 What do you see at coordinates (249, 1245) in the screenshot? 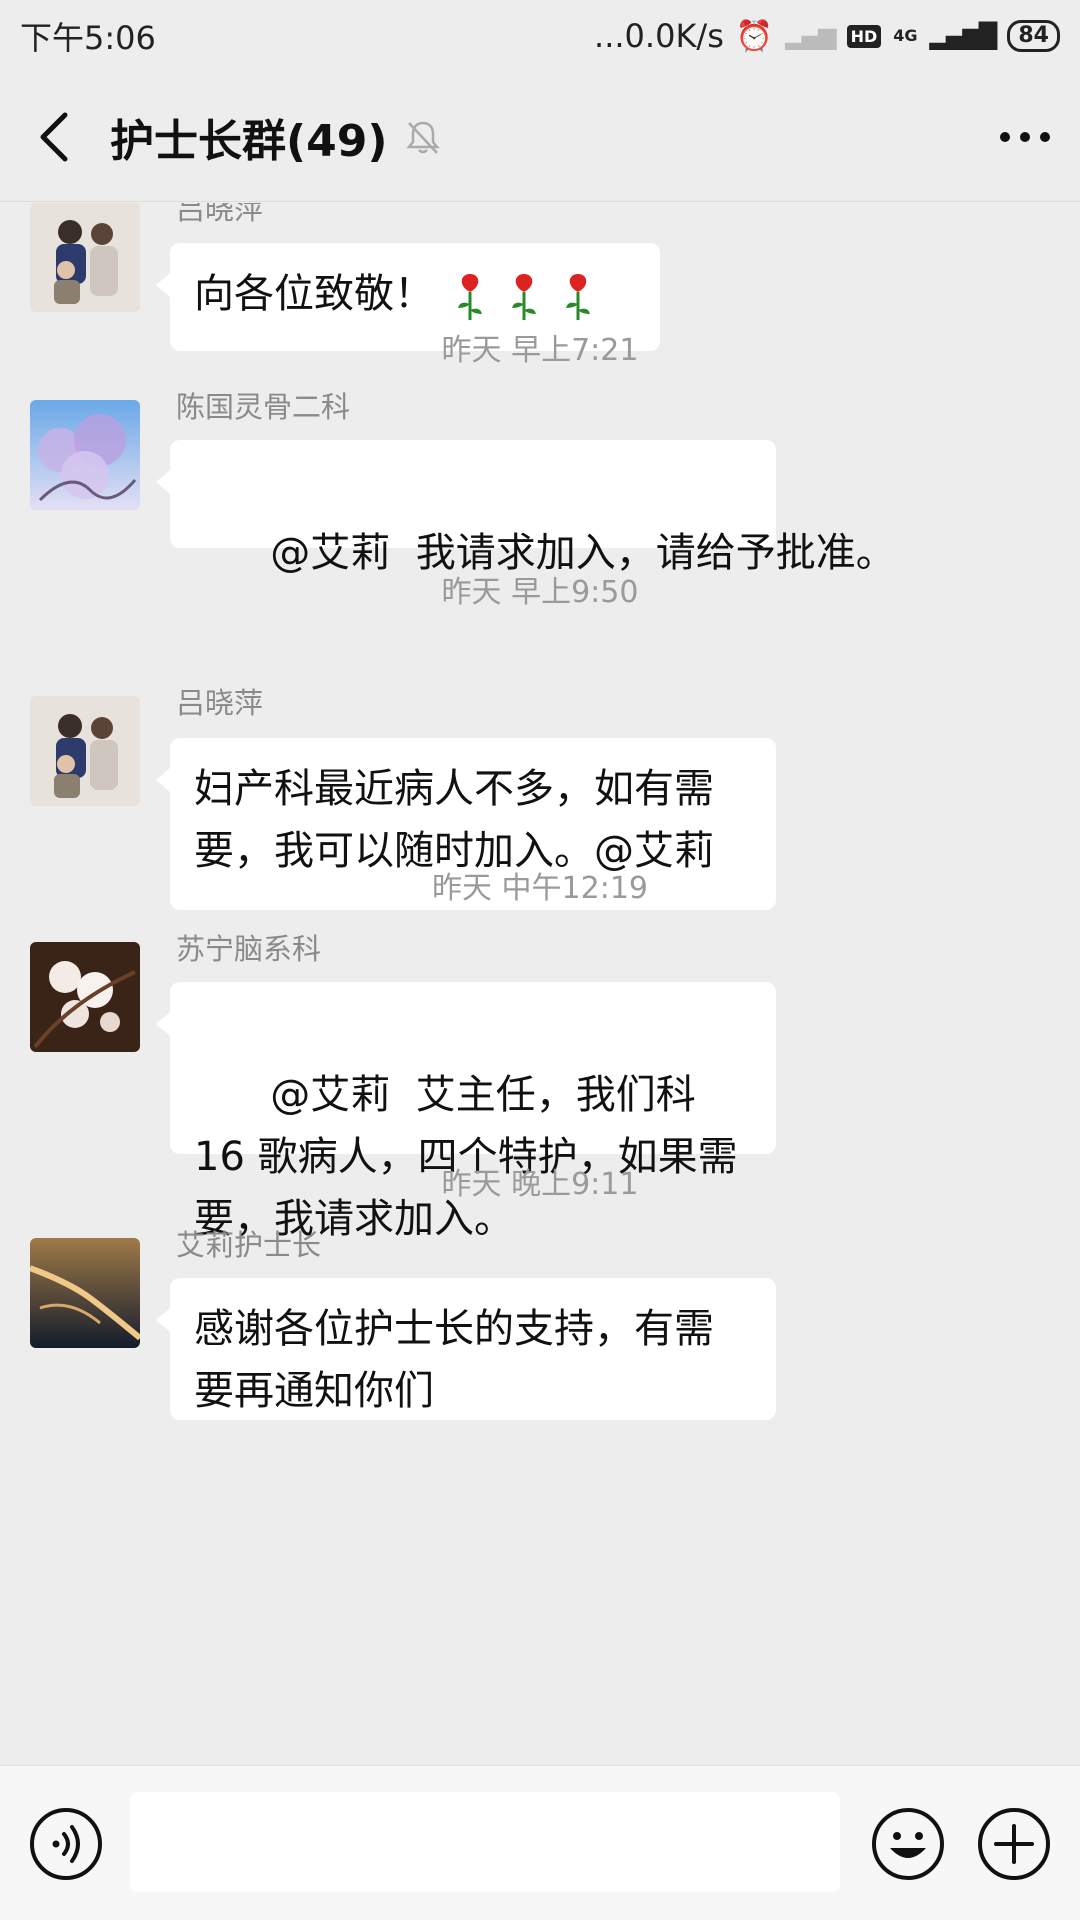
I see `sender-name: 艾莉护士长` at bounding box center [249, 1245].